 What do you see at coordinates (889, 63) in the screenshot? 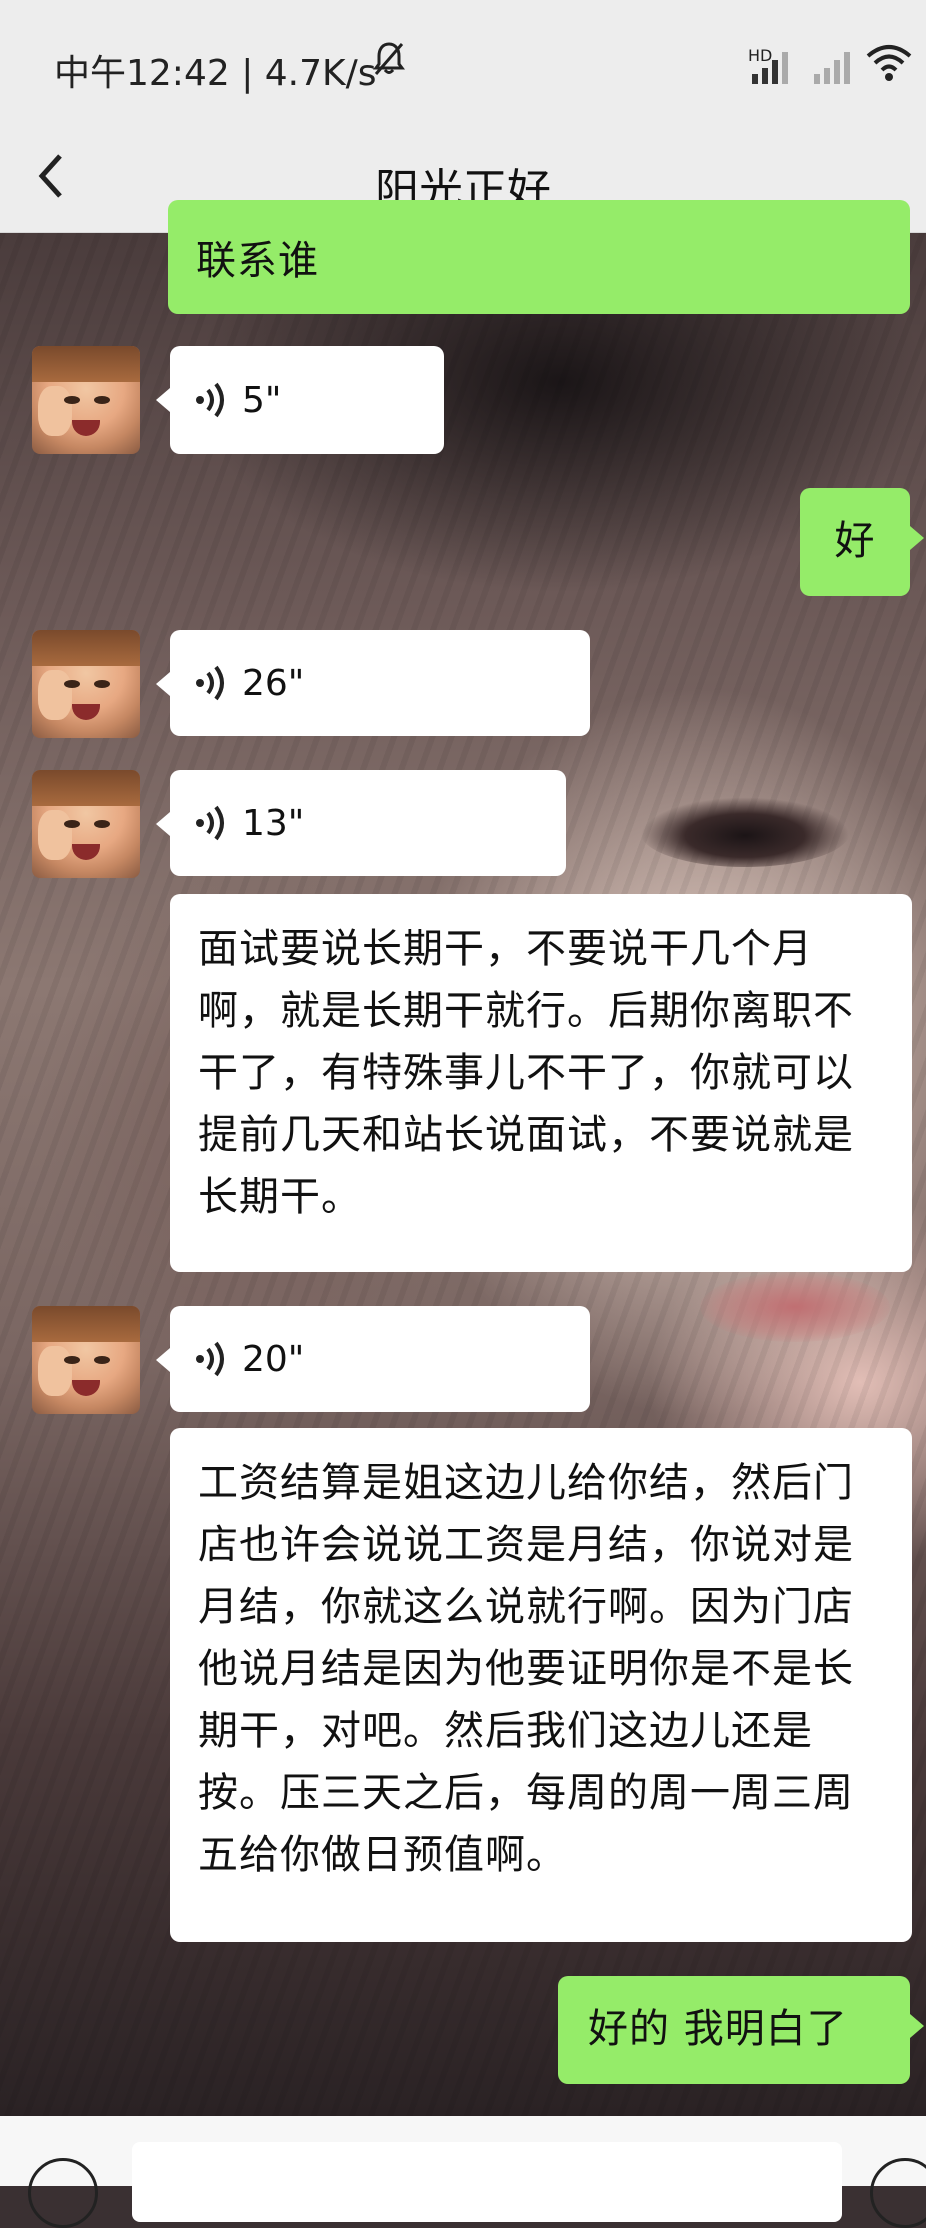
I see `wifi-icon` at bounding box center [889, 63].